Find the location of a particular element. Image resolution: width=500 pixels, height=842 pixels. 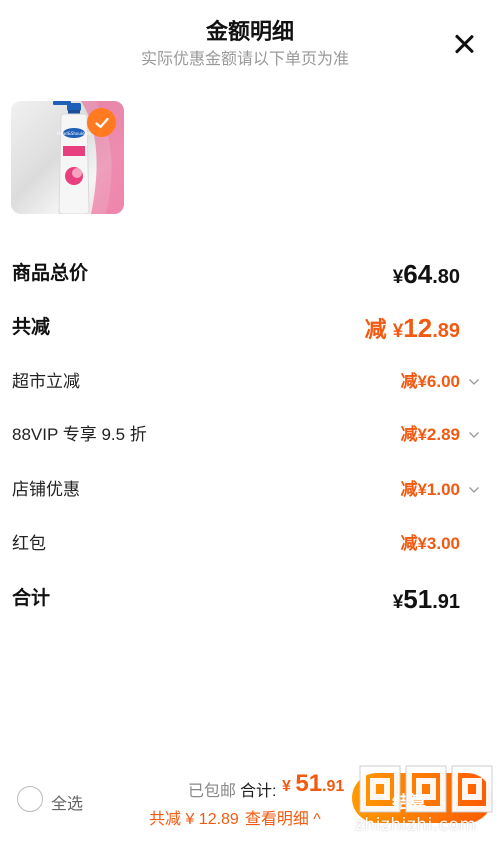

row-label: 超市立减 is located at coordinates (46, 381).